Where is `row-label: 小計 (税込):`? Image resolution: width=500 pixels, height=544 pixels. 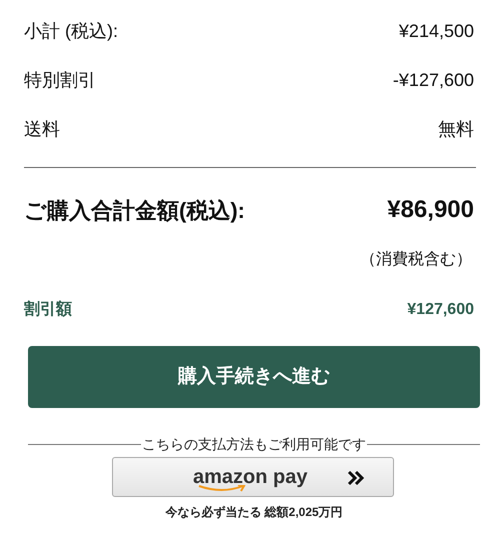 row-label: 小計 (税込): is located at coordinates (71, 31).